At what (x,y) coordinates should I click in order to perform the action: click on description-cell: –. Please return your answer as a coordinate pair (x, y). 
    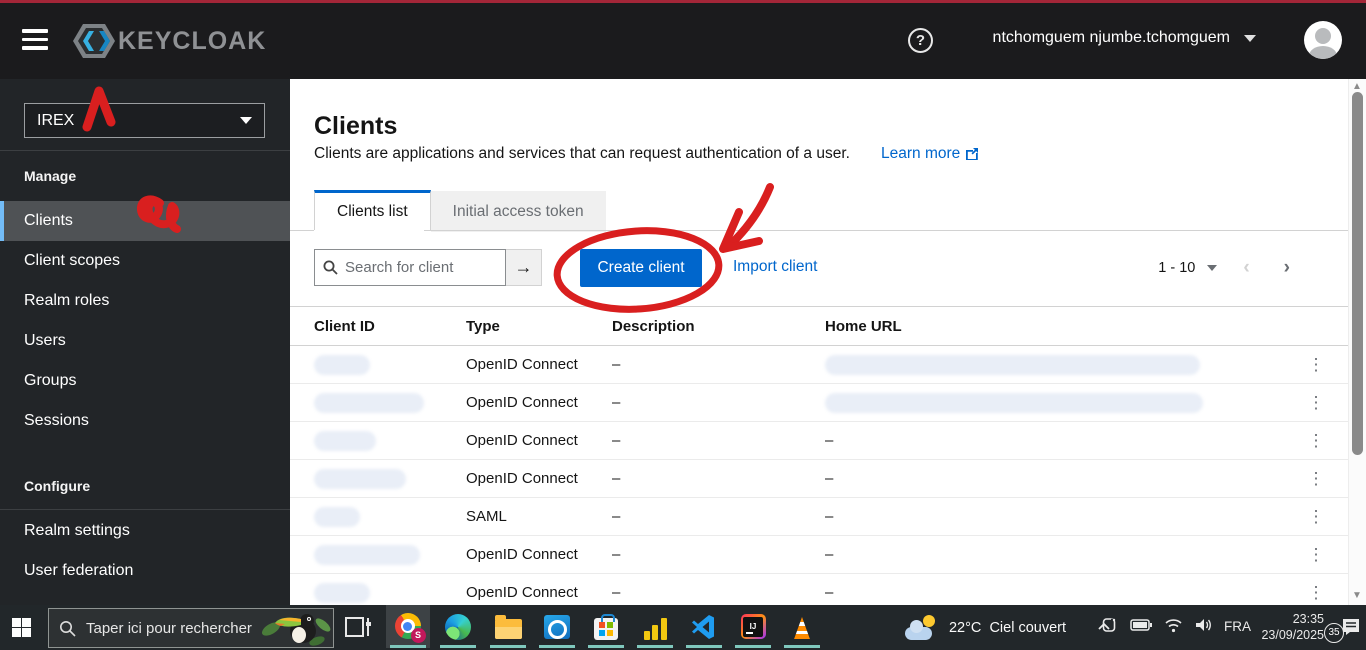
    Looking at the image, I should click on (616, 516).